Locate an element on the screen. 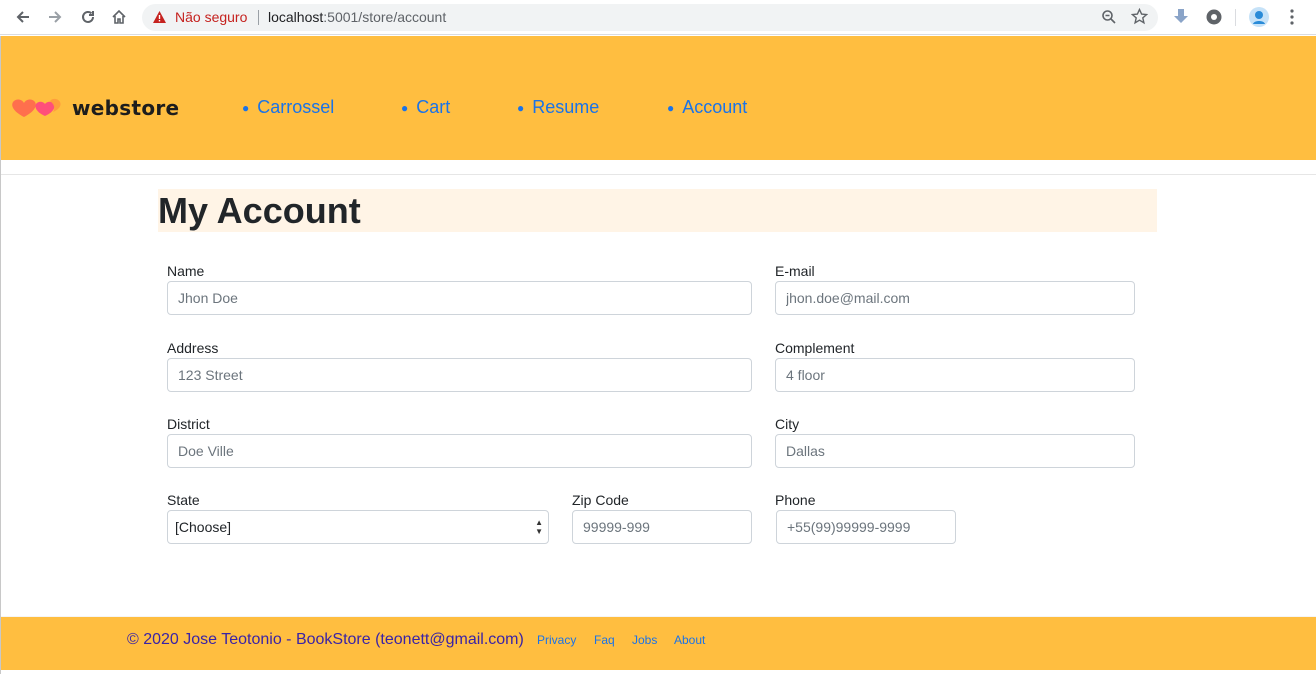 The height and width of the screenshot is (674, 1316). city-label: City is located at coordinates (787, 424).